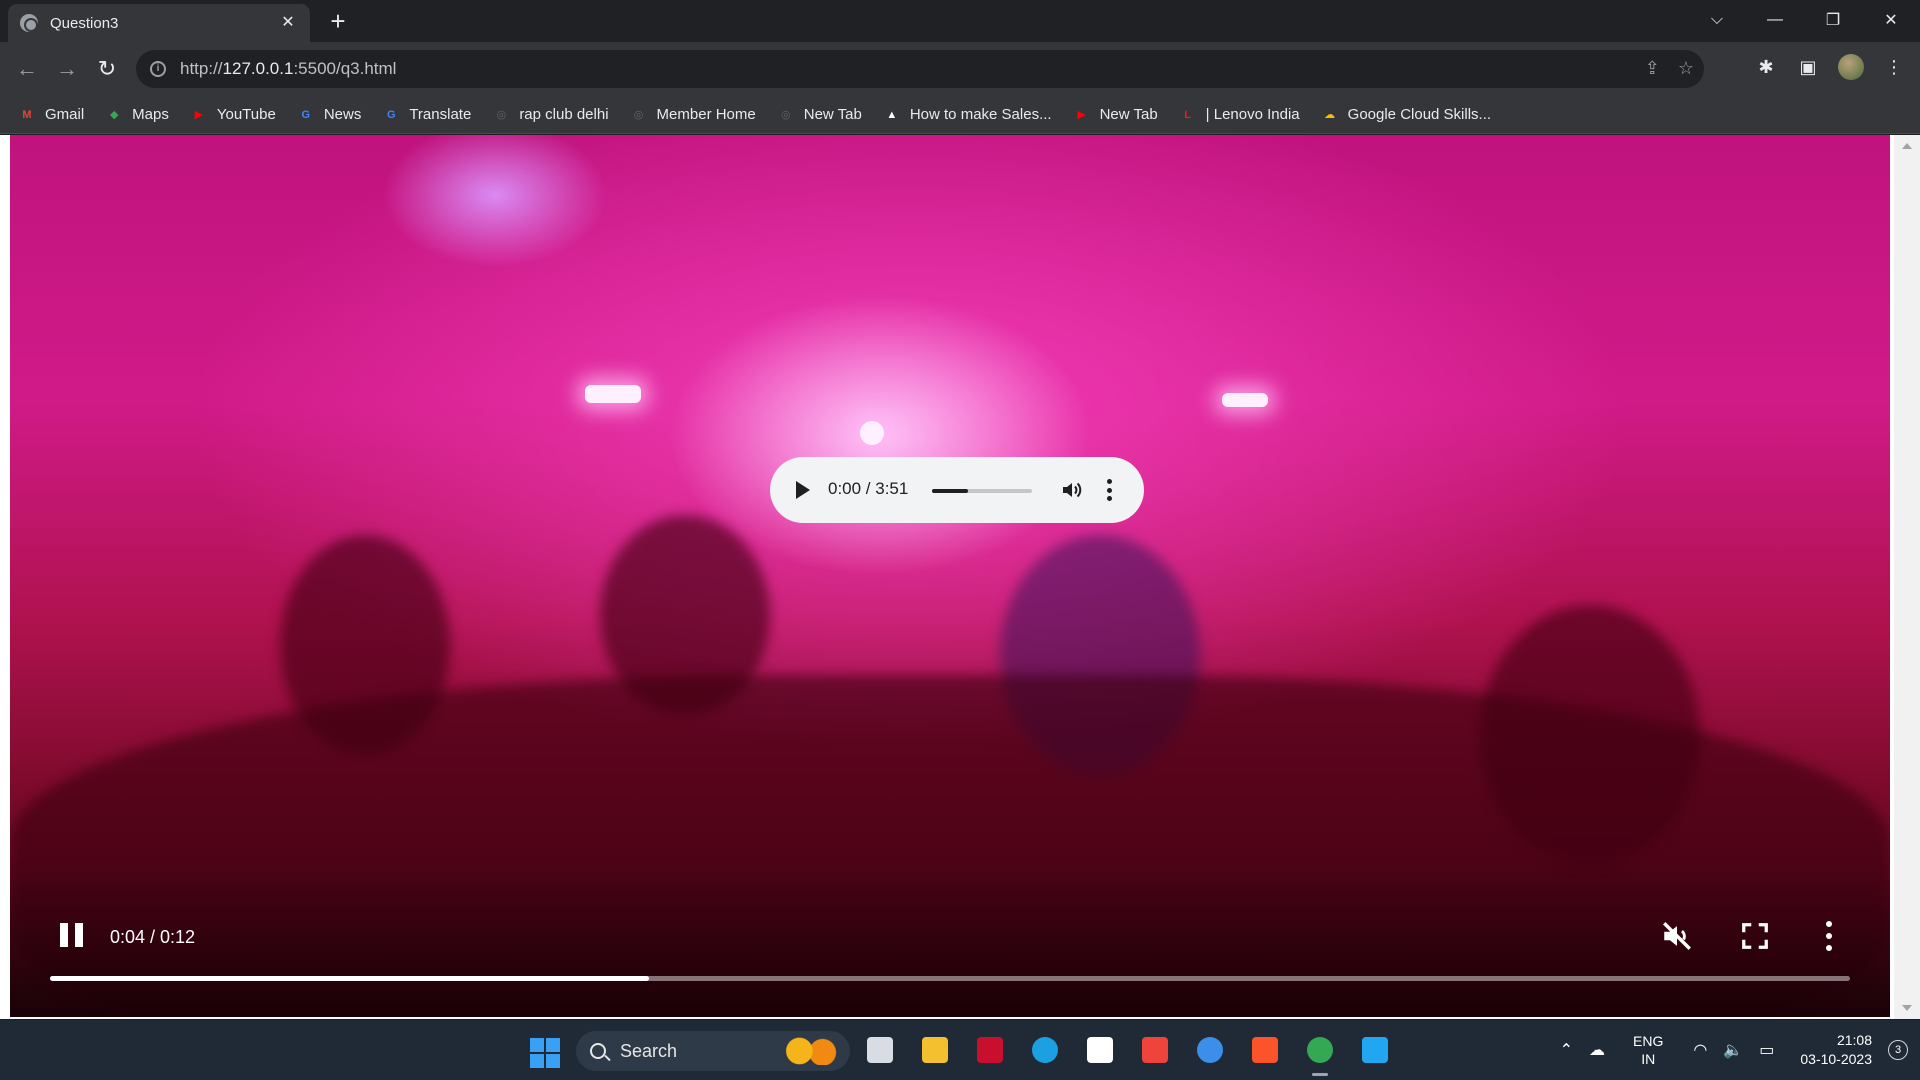  I want to click on anydesk-icon, so click(1155, 1050).